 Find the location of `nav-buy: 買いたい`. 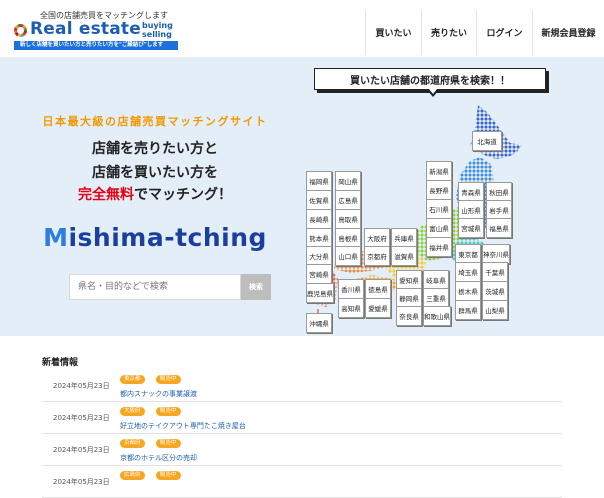

nav-buy: 買いたい is located at coordinates (393, 32).